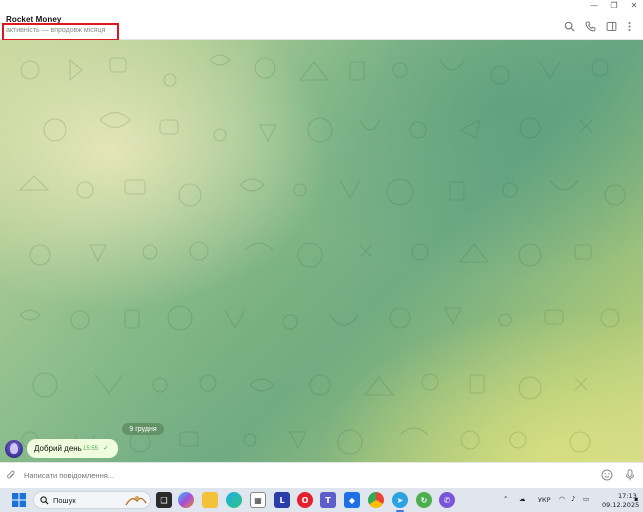  What do you see at coordinates (634, 5) in the screenshot?
I see `close-button: ✕` at bounding box center [634, 5].